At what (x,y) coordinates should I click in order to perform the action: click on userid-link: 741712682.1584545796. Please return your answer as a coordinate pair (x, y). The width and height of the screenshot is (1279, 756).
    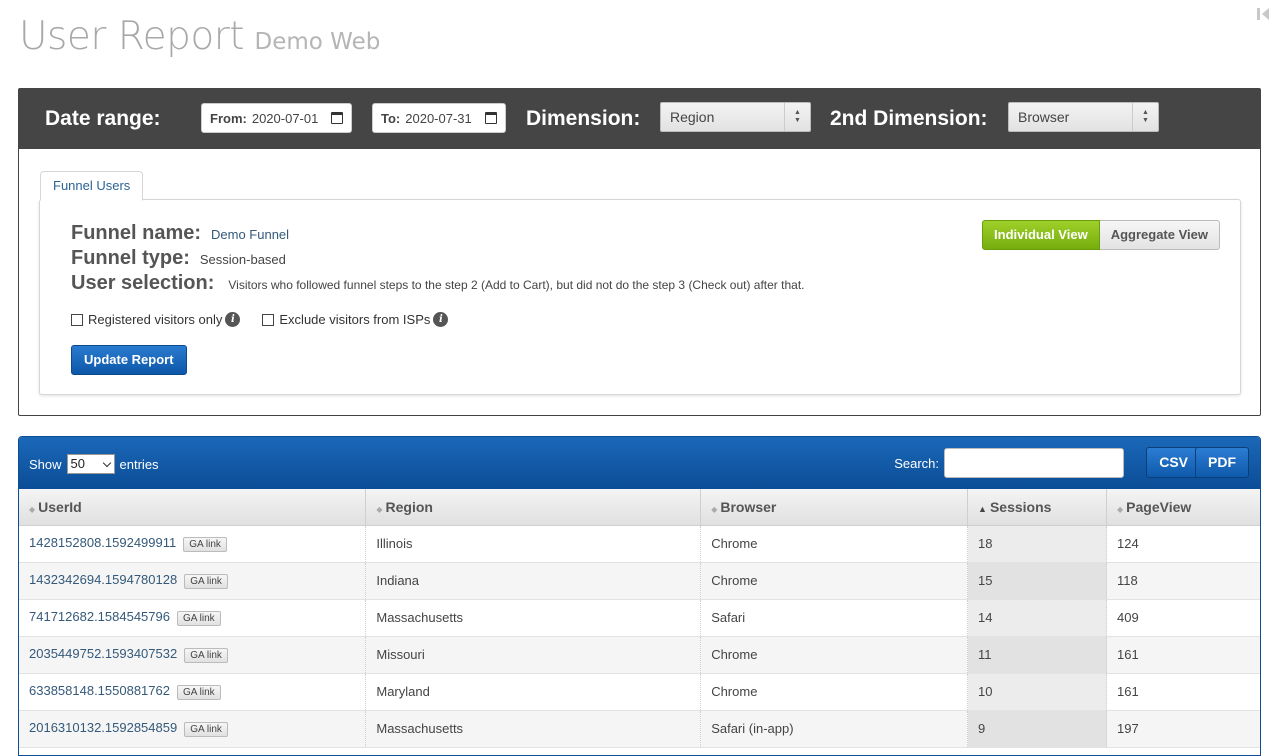
    Looking at the image, I should click on (99, 616).